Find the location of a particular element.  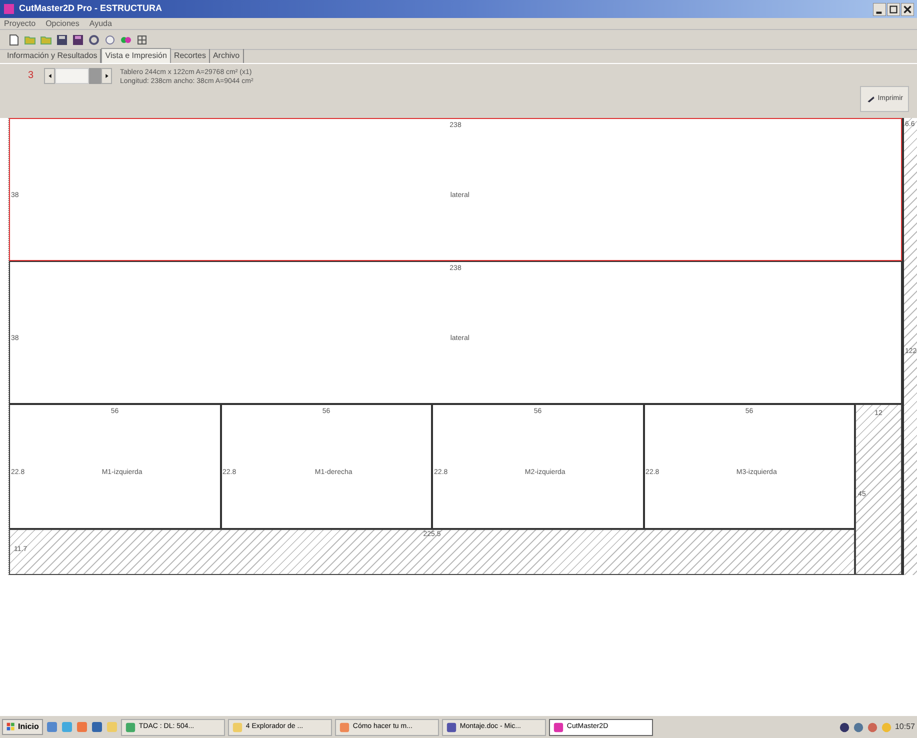

grid-icon is located at coordinates (142, 40).